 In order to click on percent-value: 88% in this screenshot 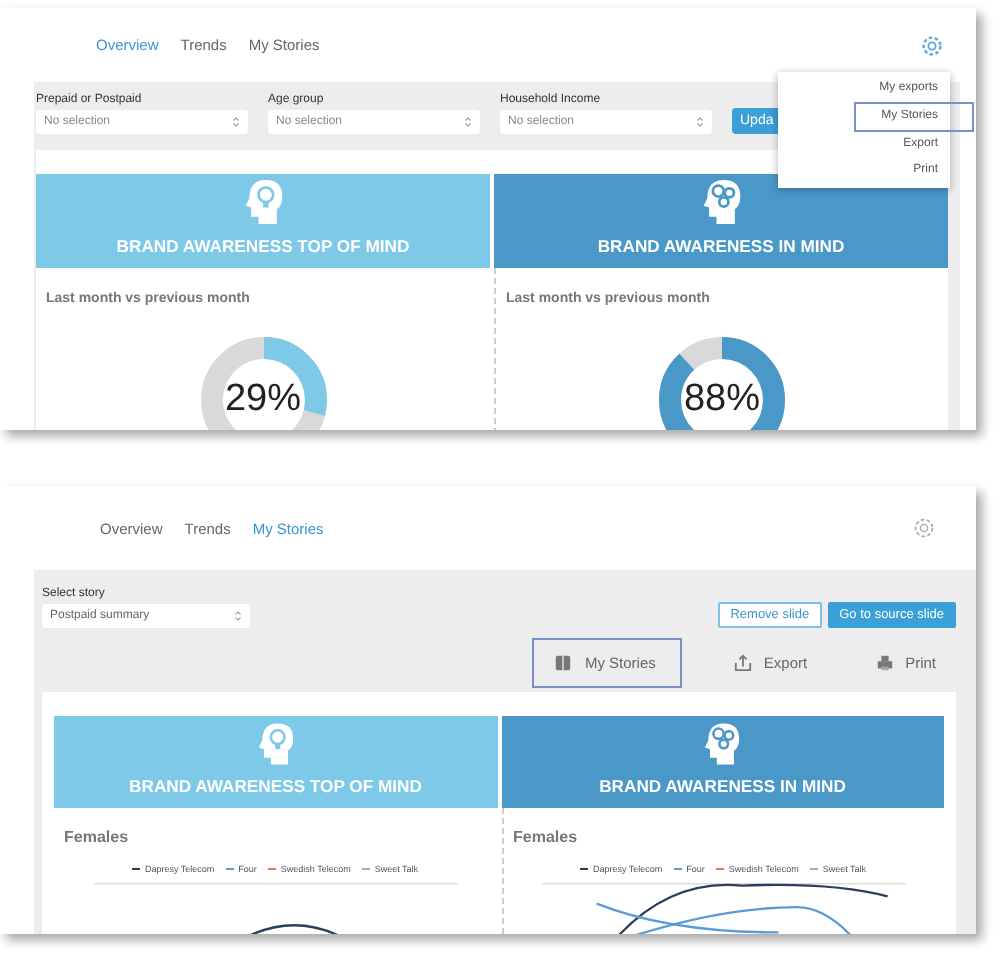, I will do `click(722, 400)`.